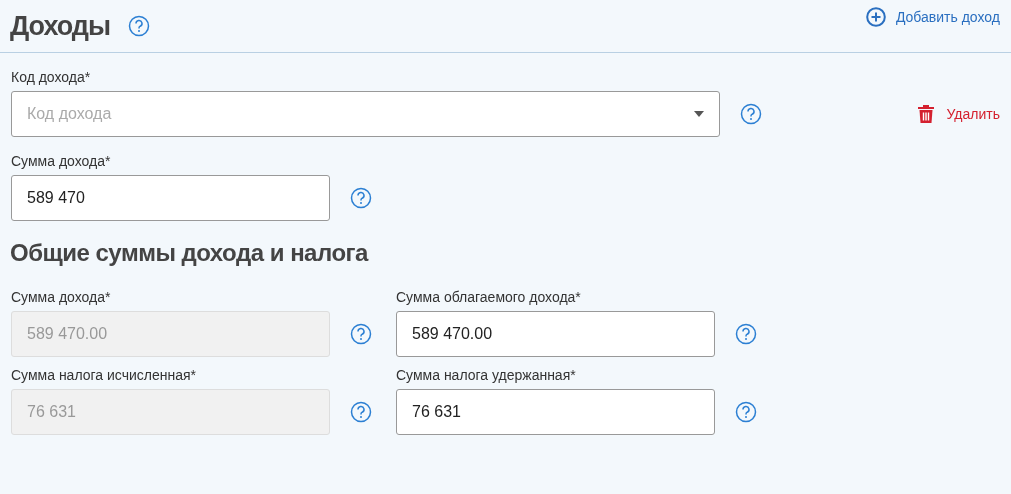 This screenshot has width=1011, height=494. What do you see at coordinates (365, 114) in the screenshot?
I see `income-code-select: Код дохода` at bounding box center [365, 114].